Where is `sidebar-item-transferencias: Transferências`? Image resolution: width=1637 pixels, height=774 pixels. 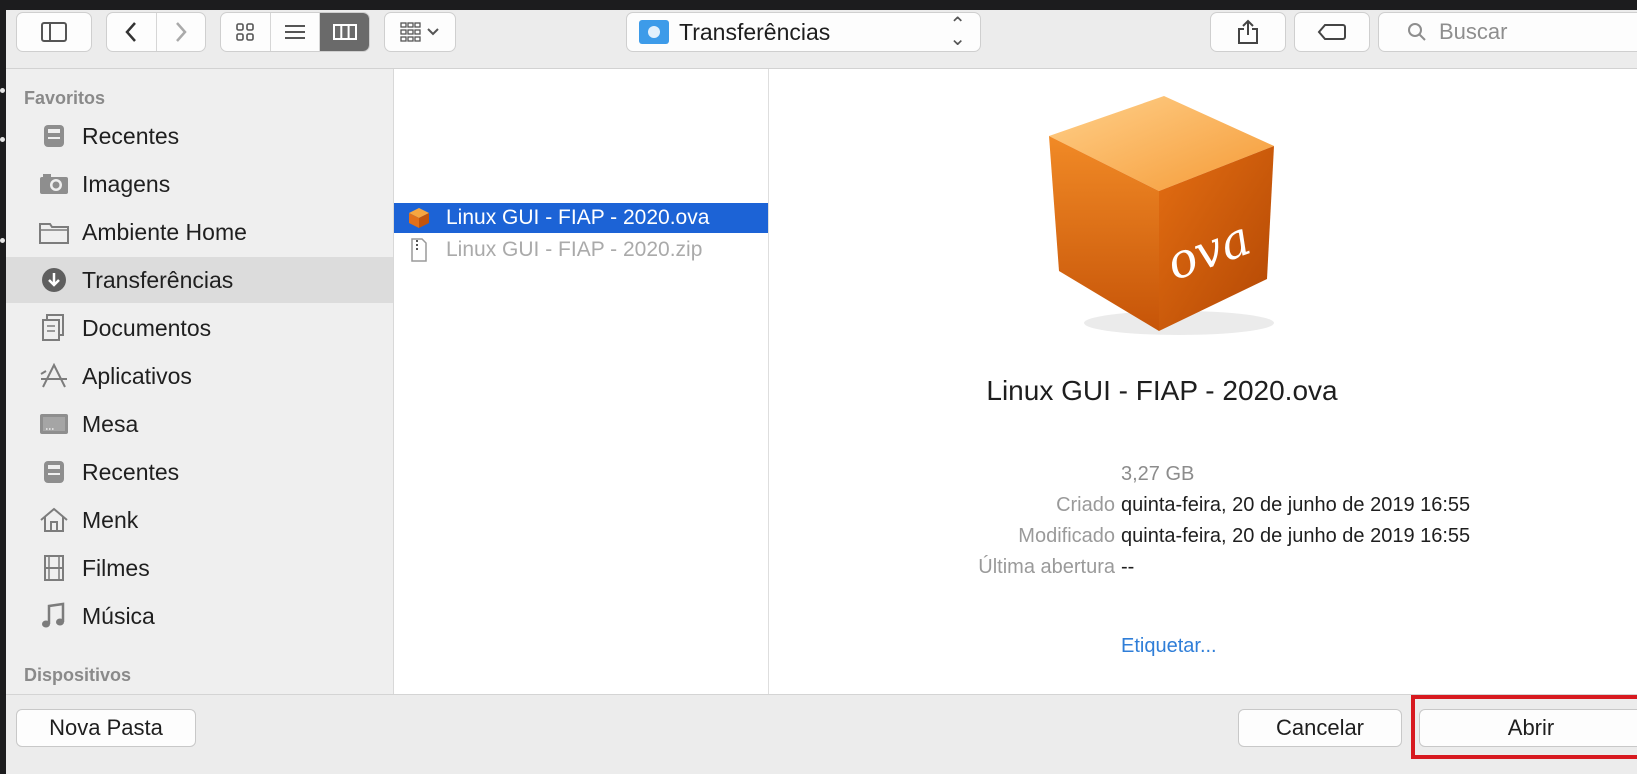
sidebar-item-transferencias: Transferências is located at coordinates (199, 280).